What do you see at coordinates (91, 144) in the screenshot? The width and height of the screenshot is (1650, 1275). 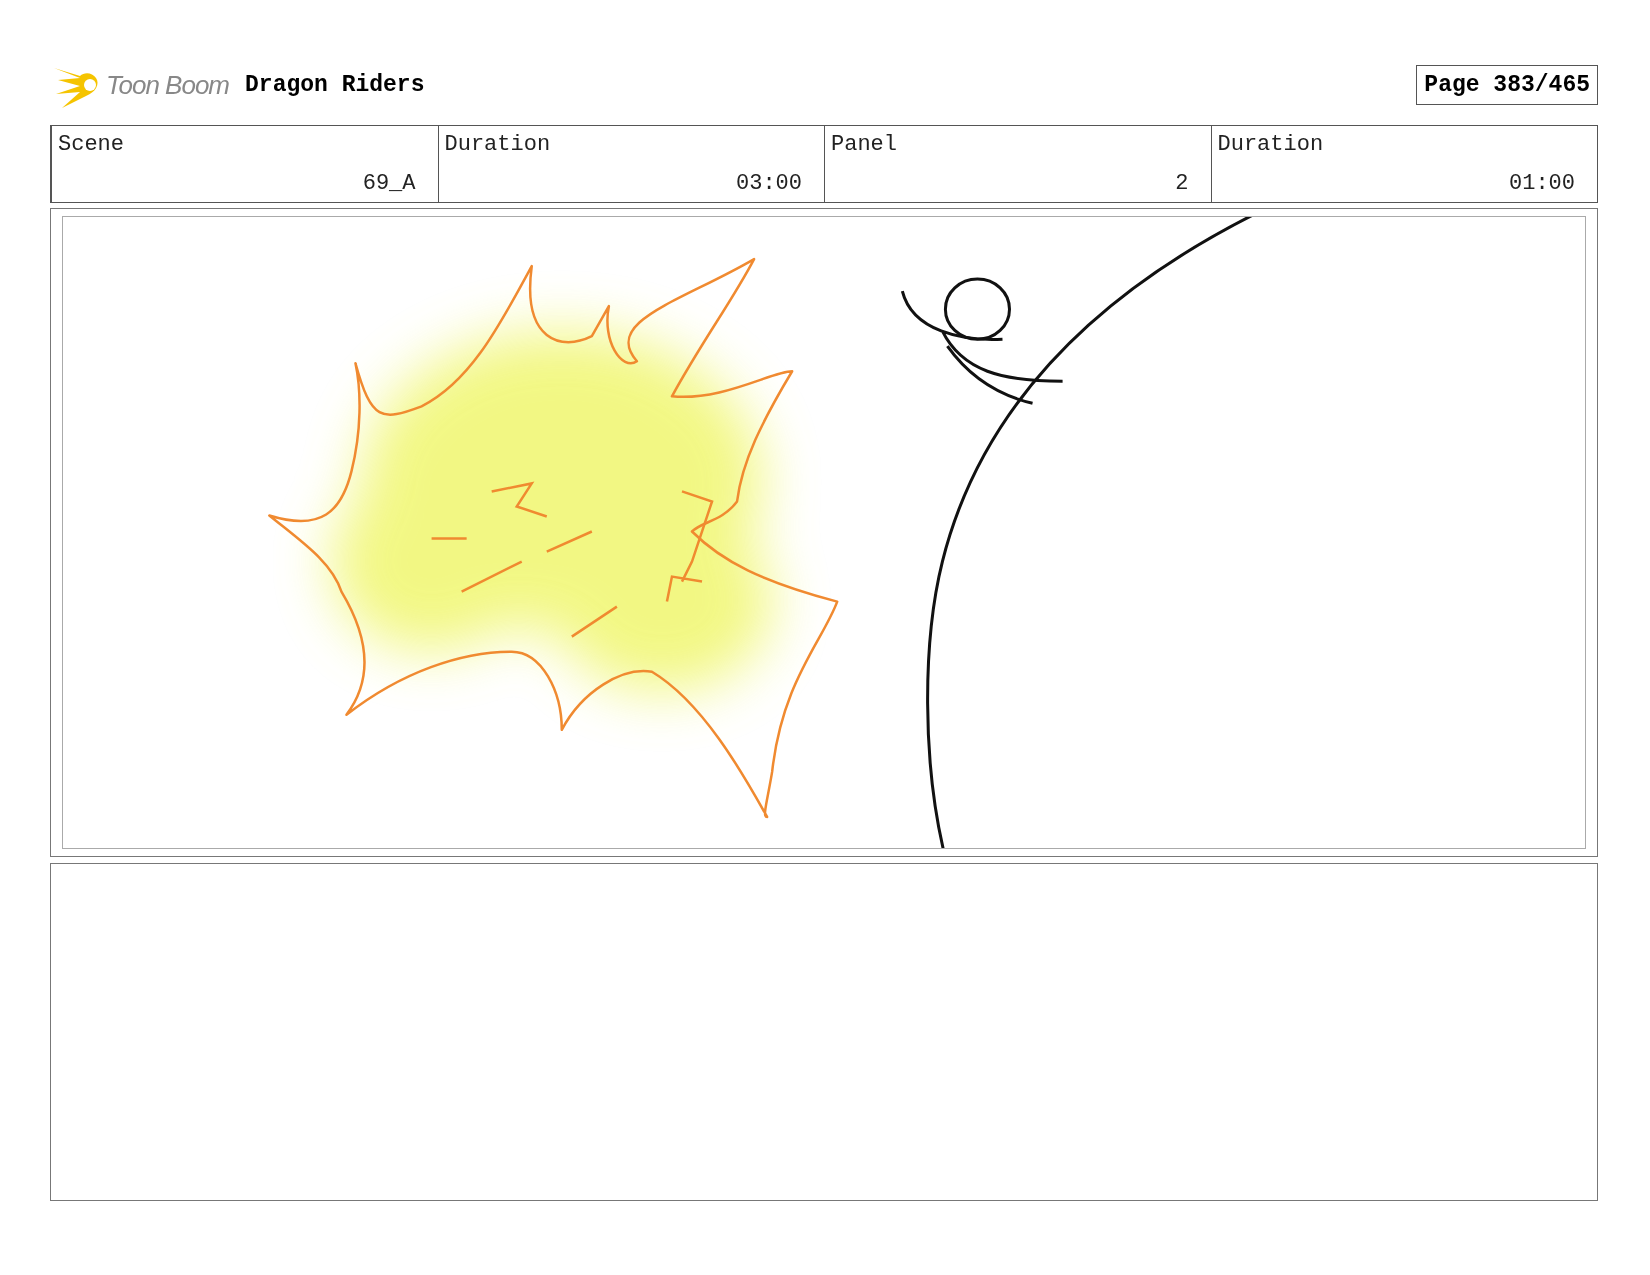 I see `field-label: Scene` at bounding box center [91, 144].